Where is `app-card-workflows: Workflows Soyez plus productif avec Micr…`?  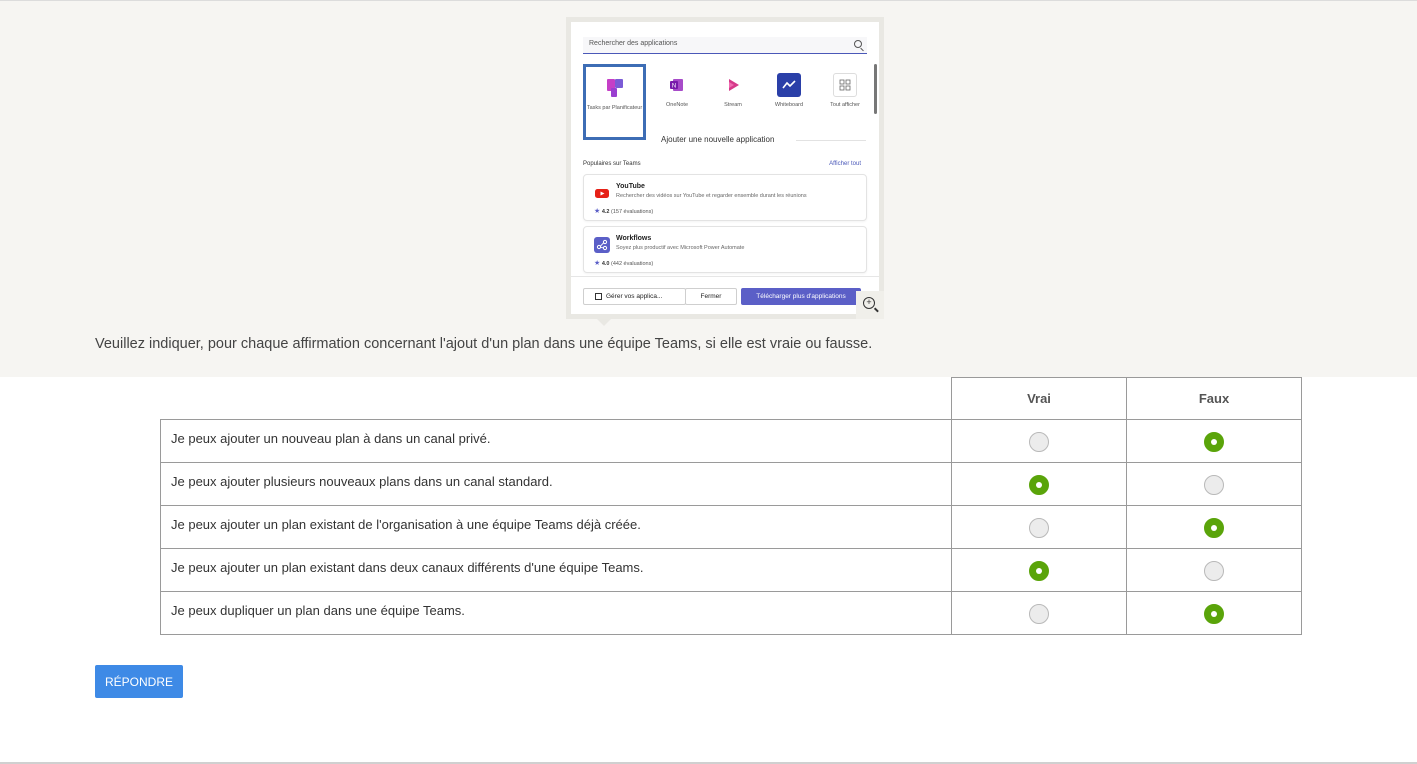
app-card-workflows: Workflows Soyez plus productif avec Micr… is located at coordinates (725, 249).